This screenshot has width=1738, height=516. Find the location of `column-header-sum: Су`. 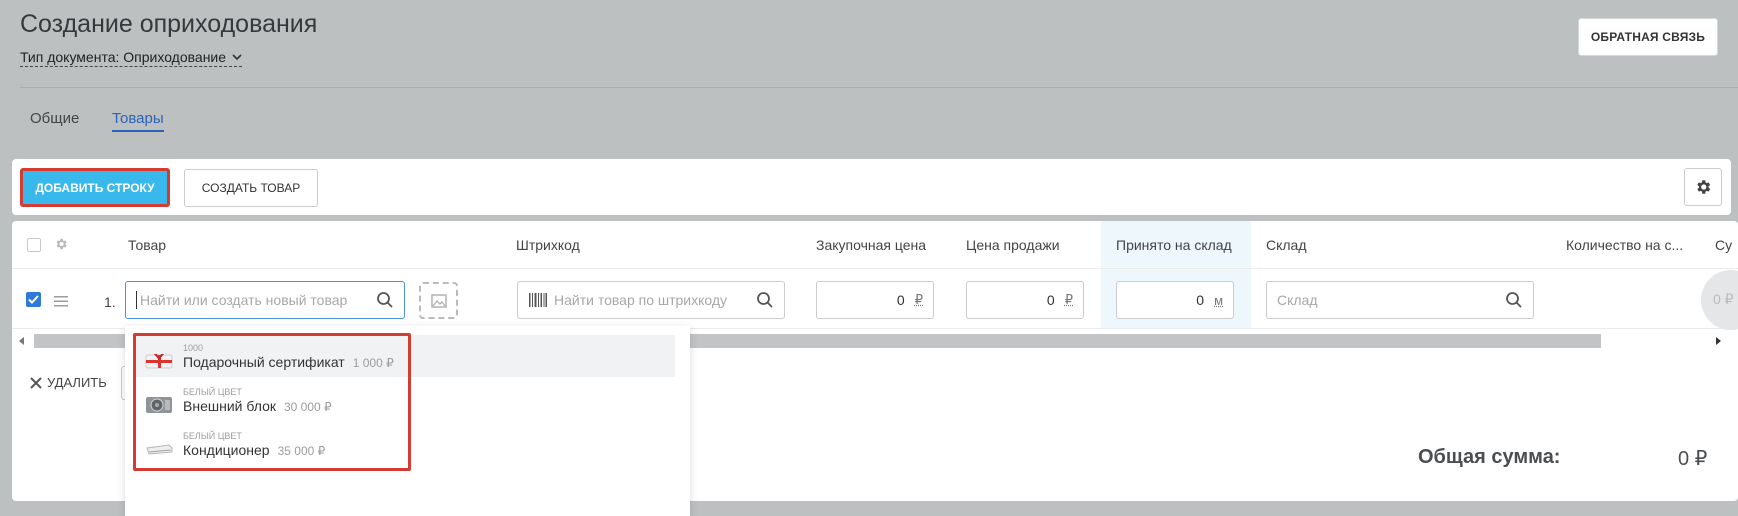

column-header-sum: Су is located at coordinates (1724, 245).